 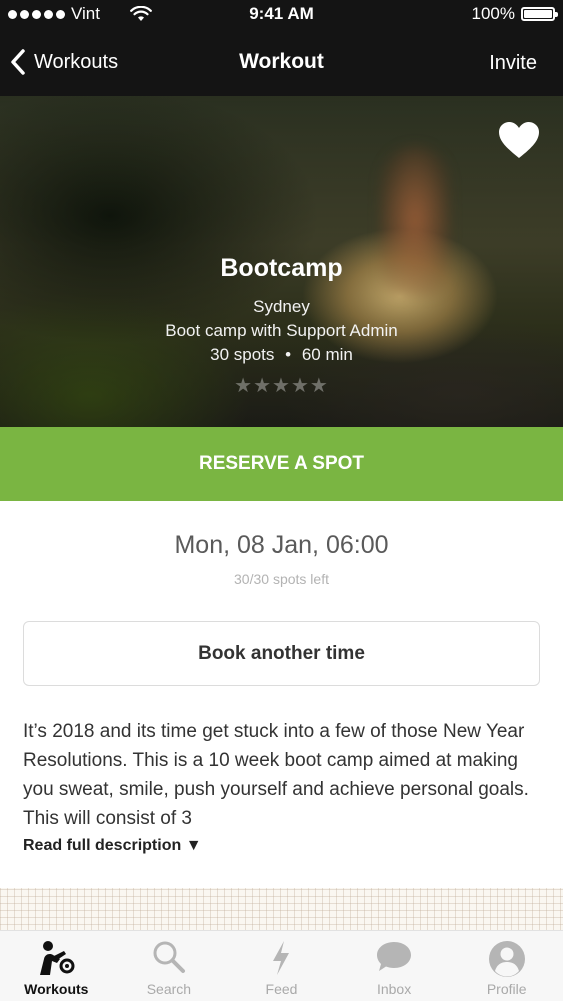 I want to click on read-full-description-link: Read full description ▼, so click(x=112, y=846).